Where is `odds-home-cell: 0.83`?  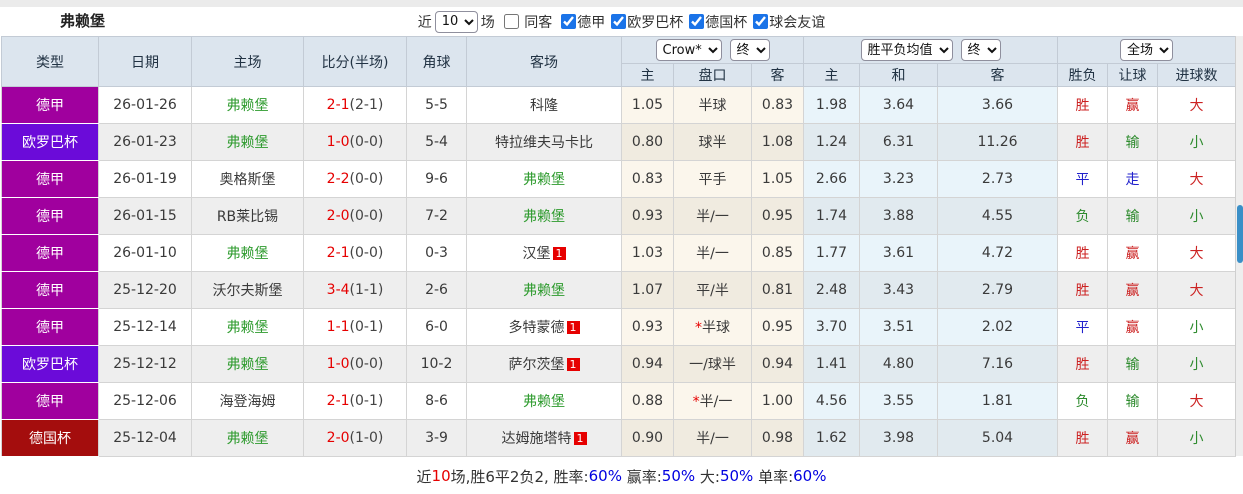 odds-home-cell: 0.83 is located at coordinates (647, 179).